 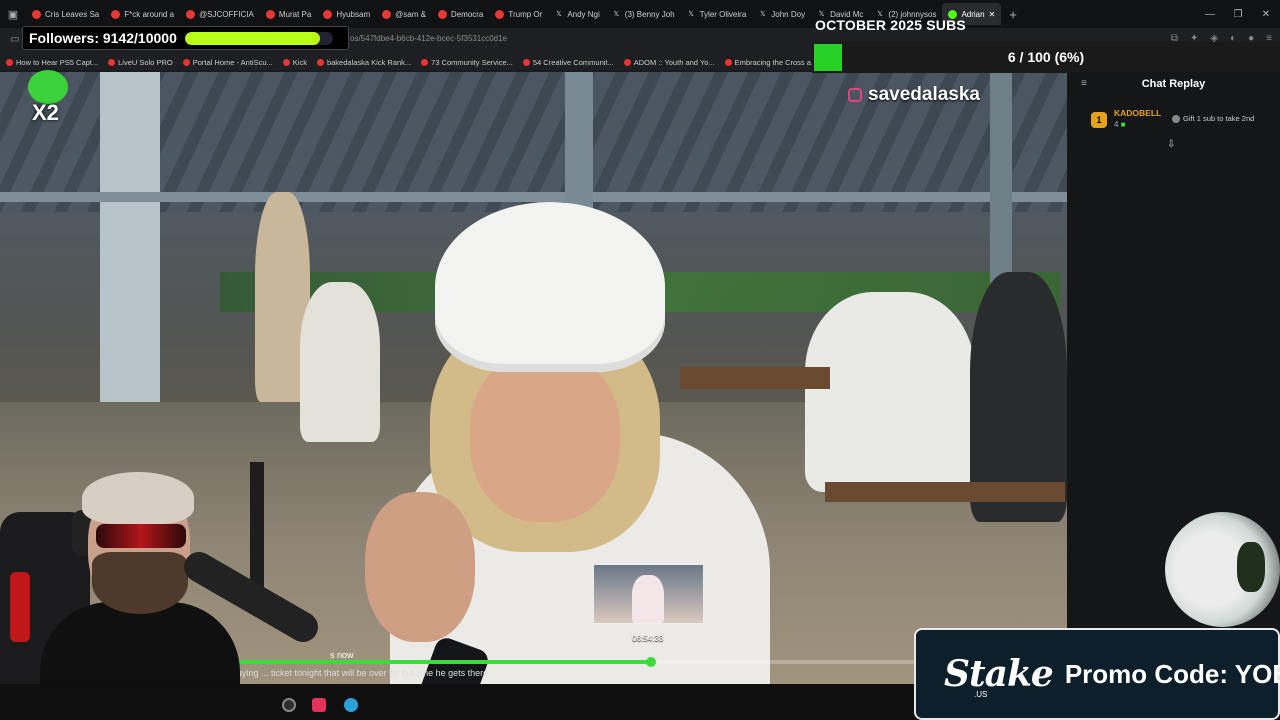 I want to click on tab-actions-icon: ▣, so click(x=13, y=14).